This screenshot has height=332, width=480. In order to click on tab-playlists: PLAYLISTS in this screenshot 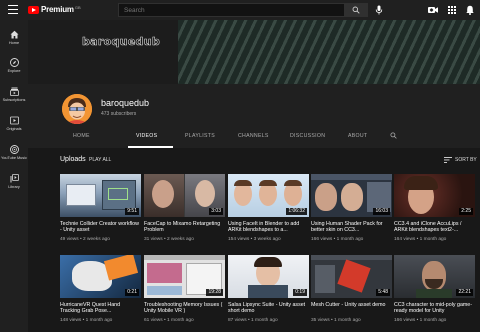, I will do `click(200, 136)`.